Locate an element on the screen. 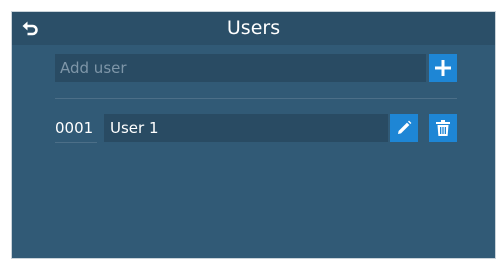  pencil-icon is located at coordinates (405, 127).